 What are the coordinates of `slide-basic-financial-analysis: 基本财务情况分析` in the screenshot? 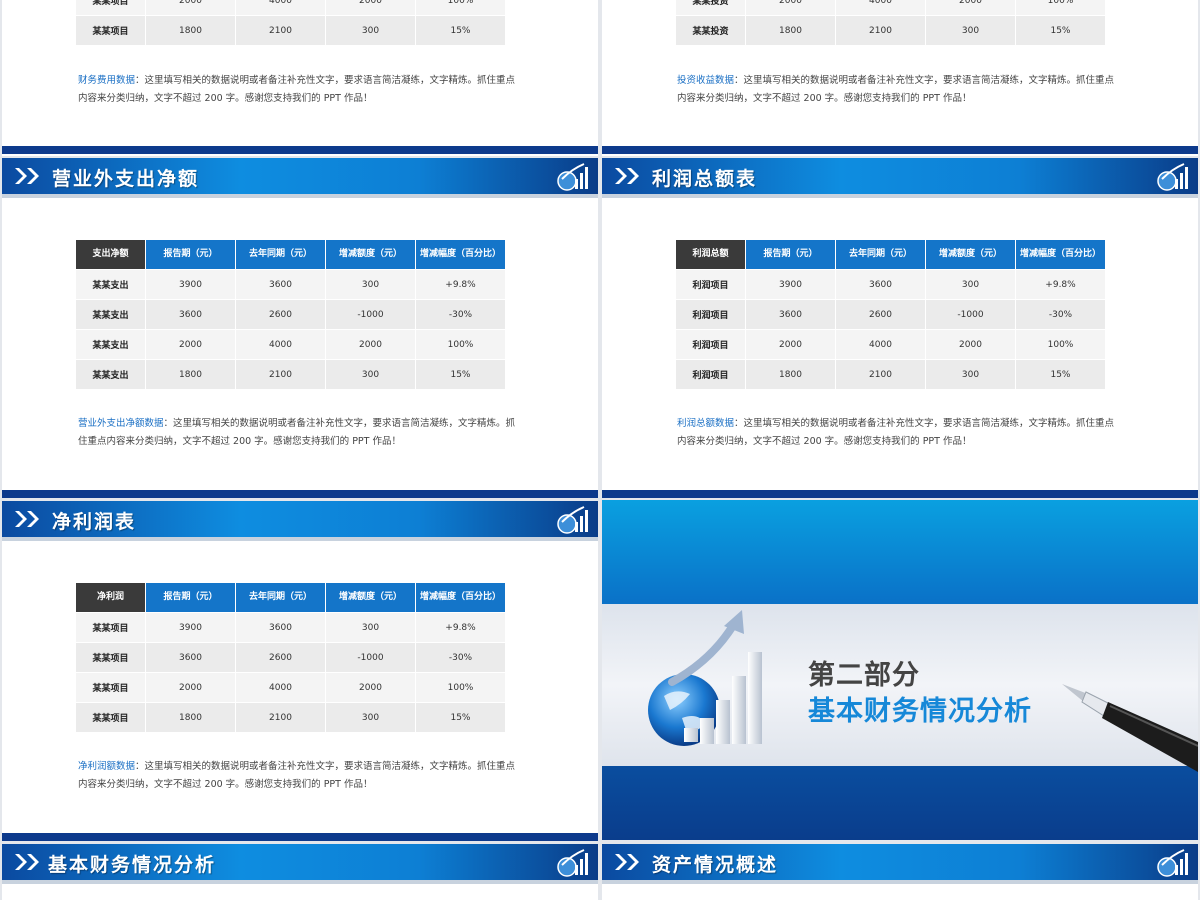 It's located at (300, 872).